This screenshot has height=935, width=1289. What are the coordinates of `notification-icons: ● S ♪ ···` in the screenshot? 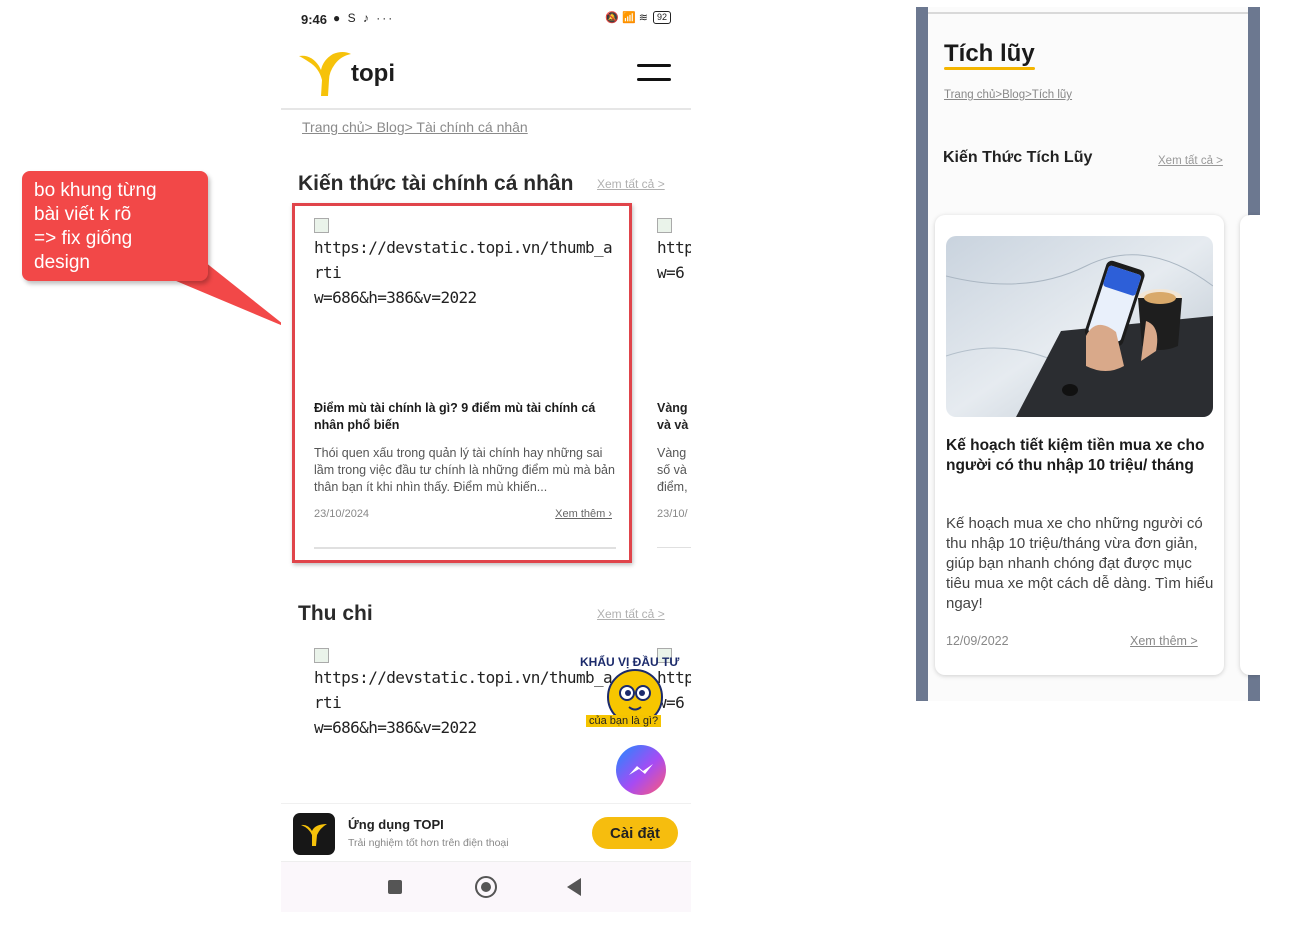 It's located at (364, 18).